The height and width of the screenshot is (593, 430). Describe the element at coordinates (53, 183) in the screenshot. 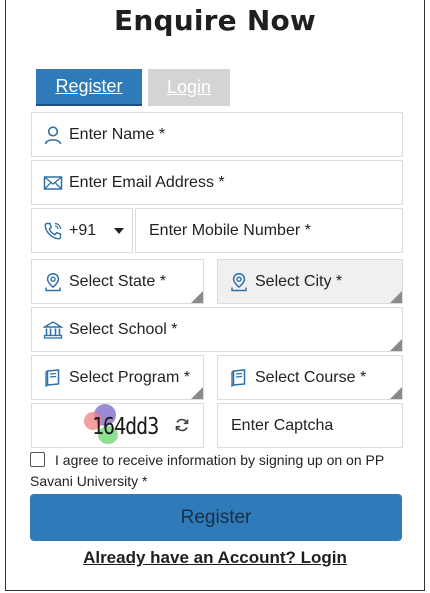

I see `envelope-icon` at that location.